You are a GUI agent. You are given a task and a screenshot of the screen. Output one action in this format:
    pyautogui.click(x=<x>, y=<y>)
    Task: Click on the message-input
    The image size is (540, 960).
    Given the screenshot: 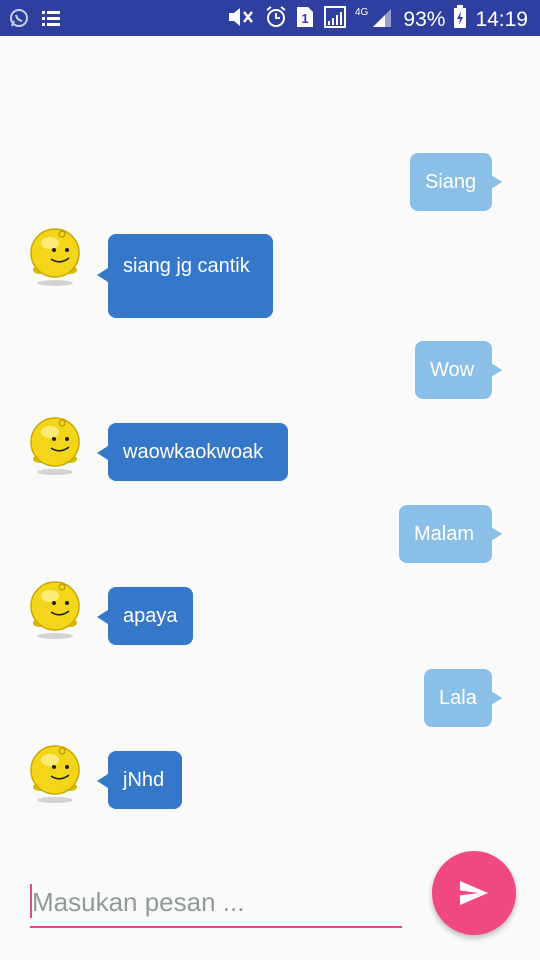 What is the action you would take?
    pyautogui.click(x=211, y=902)
    